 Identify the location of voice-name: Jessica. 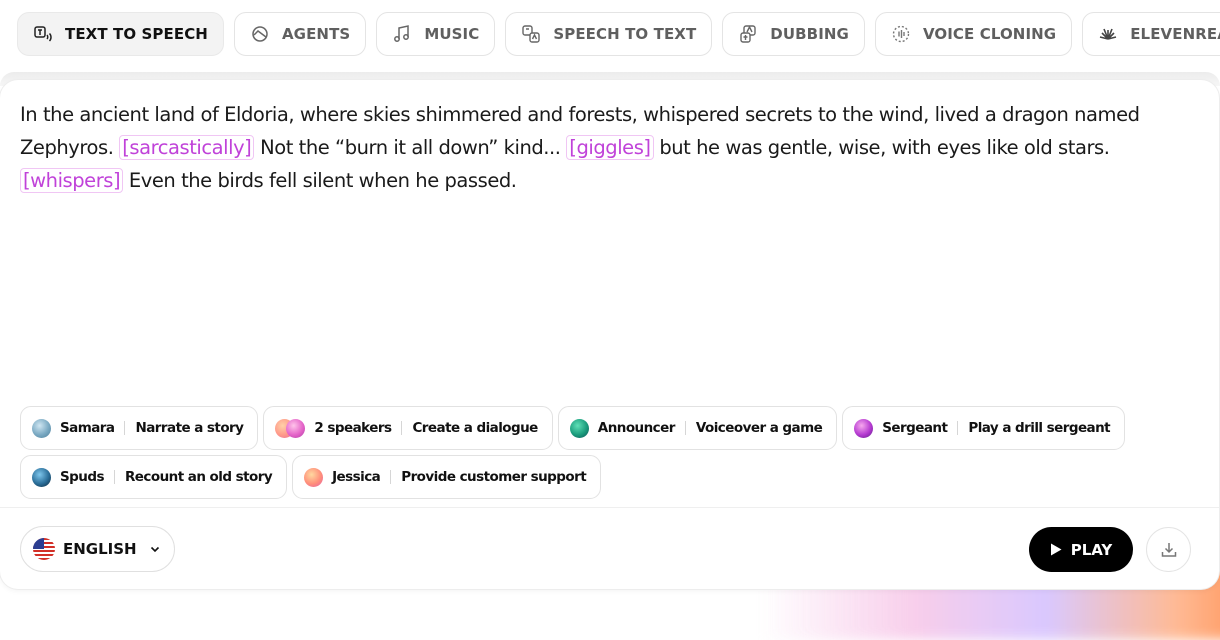
(356, 477).